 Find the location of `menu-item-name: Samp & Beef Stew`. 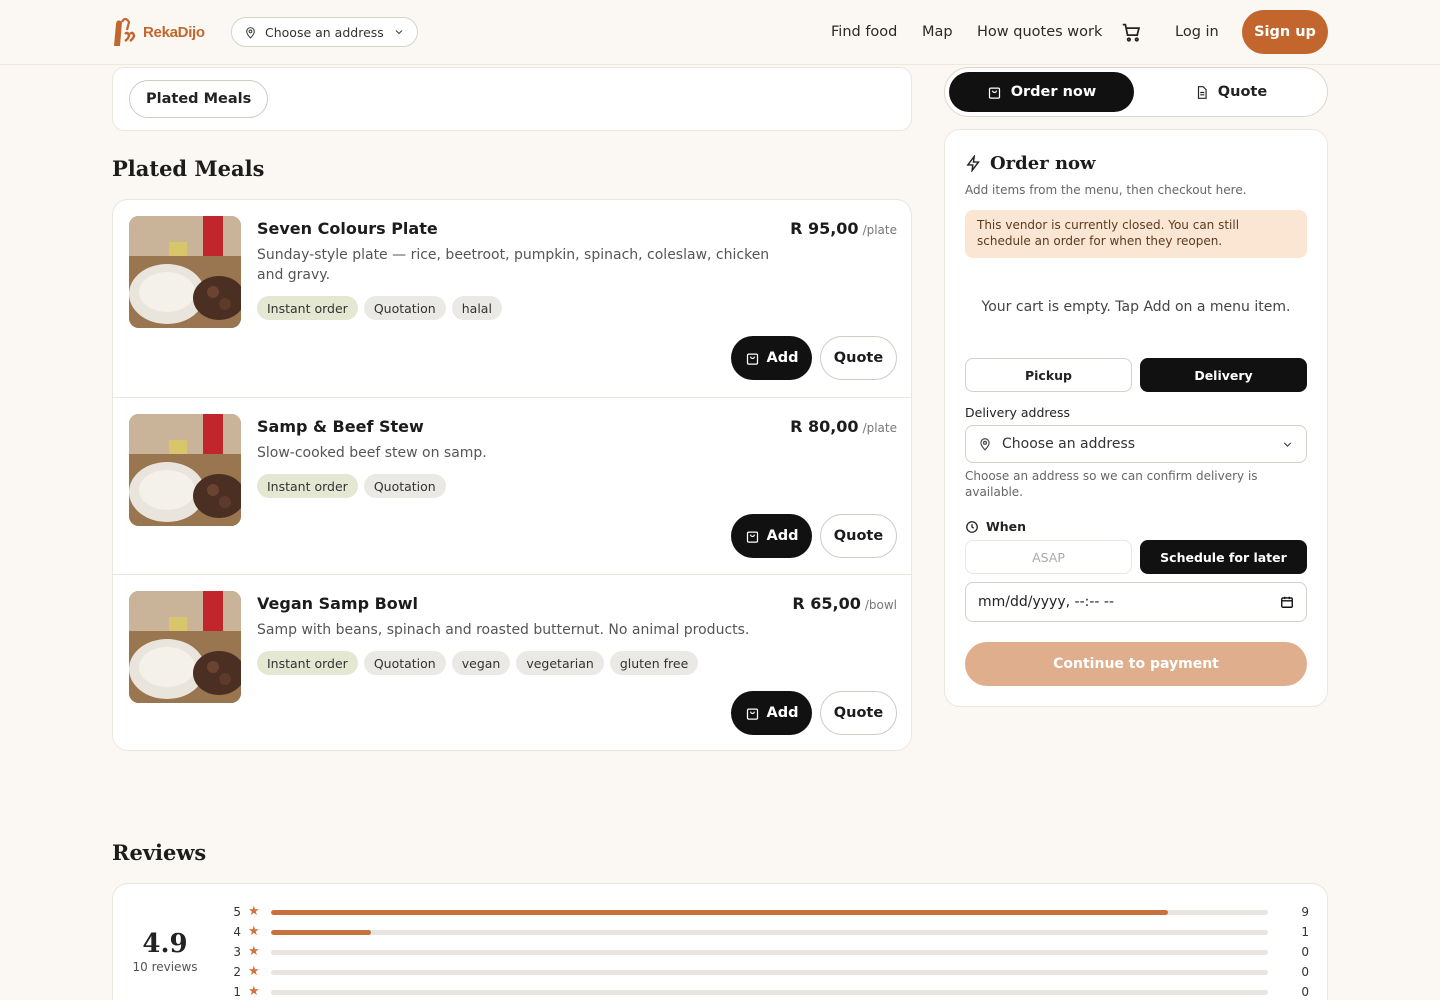

menu-item-name: Samp & Beef Stew is located at coordinates (340, 426).